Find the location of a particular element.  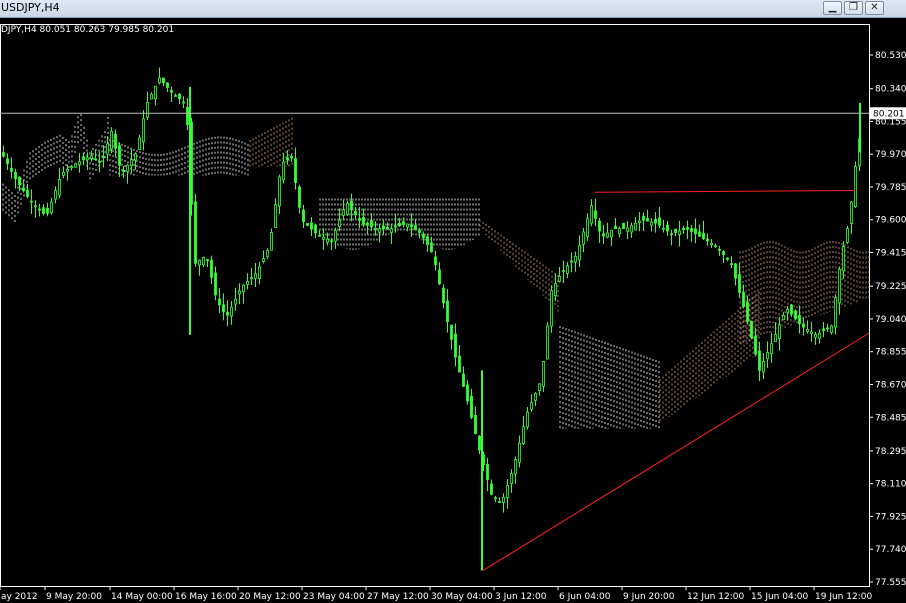

price-tick-label: 77.740 is located at coordinates (890, 550).